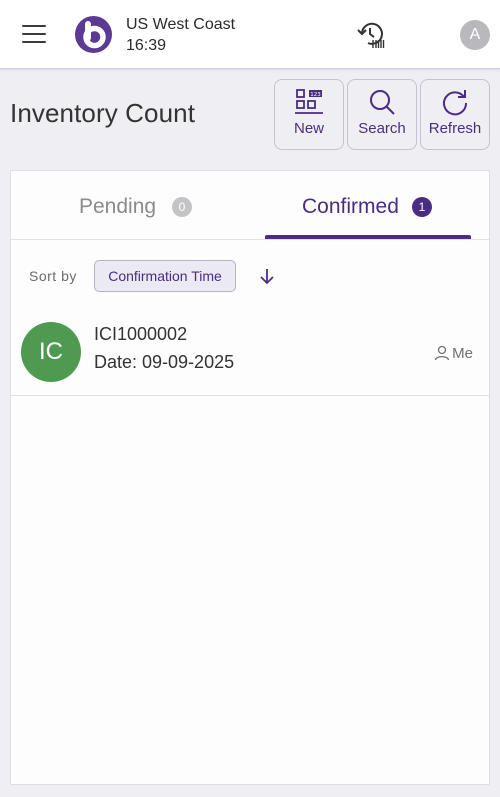 This screenshot has width=500, height=797. I want to click on refresh-label: Refresh, so click(455, 128).